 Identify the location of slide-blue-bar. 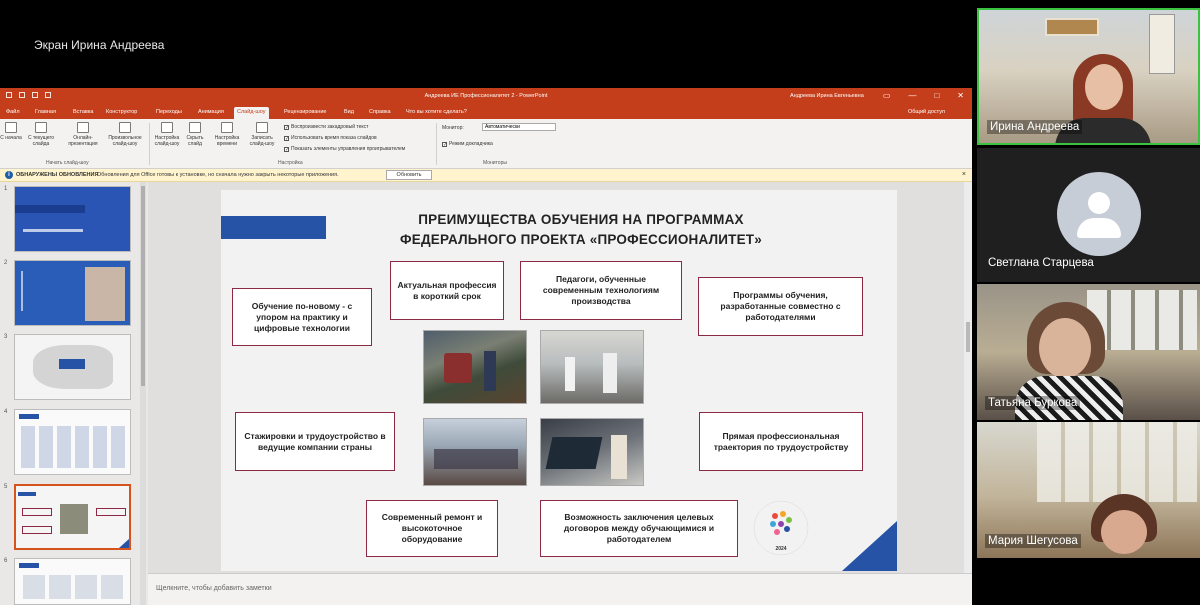
(273, 227).